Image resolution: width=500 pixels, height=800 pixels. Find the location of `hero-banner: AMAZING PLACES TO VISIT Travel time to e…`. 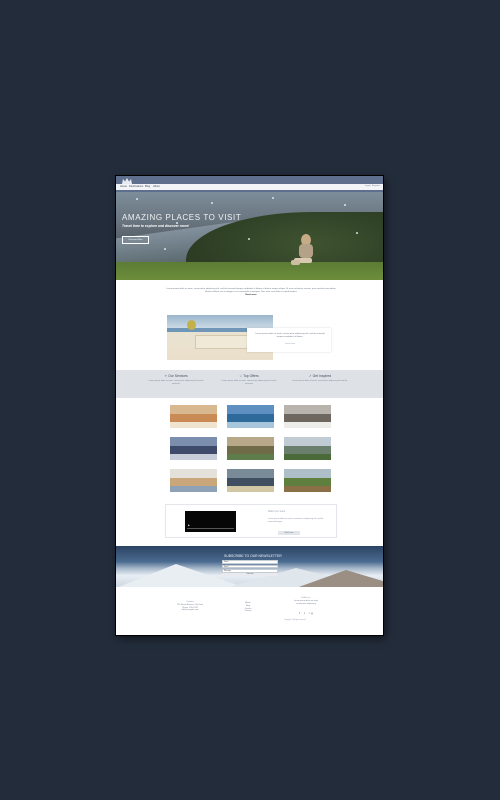

hero-banner: AMAZING PLACES TO VISIT Travel time to e… is located at coordinates (249, 236).